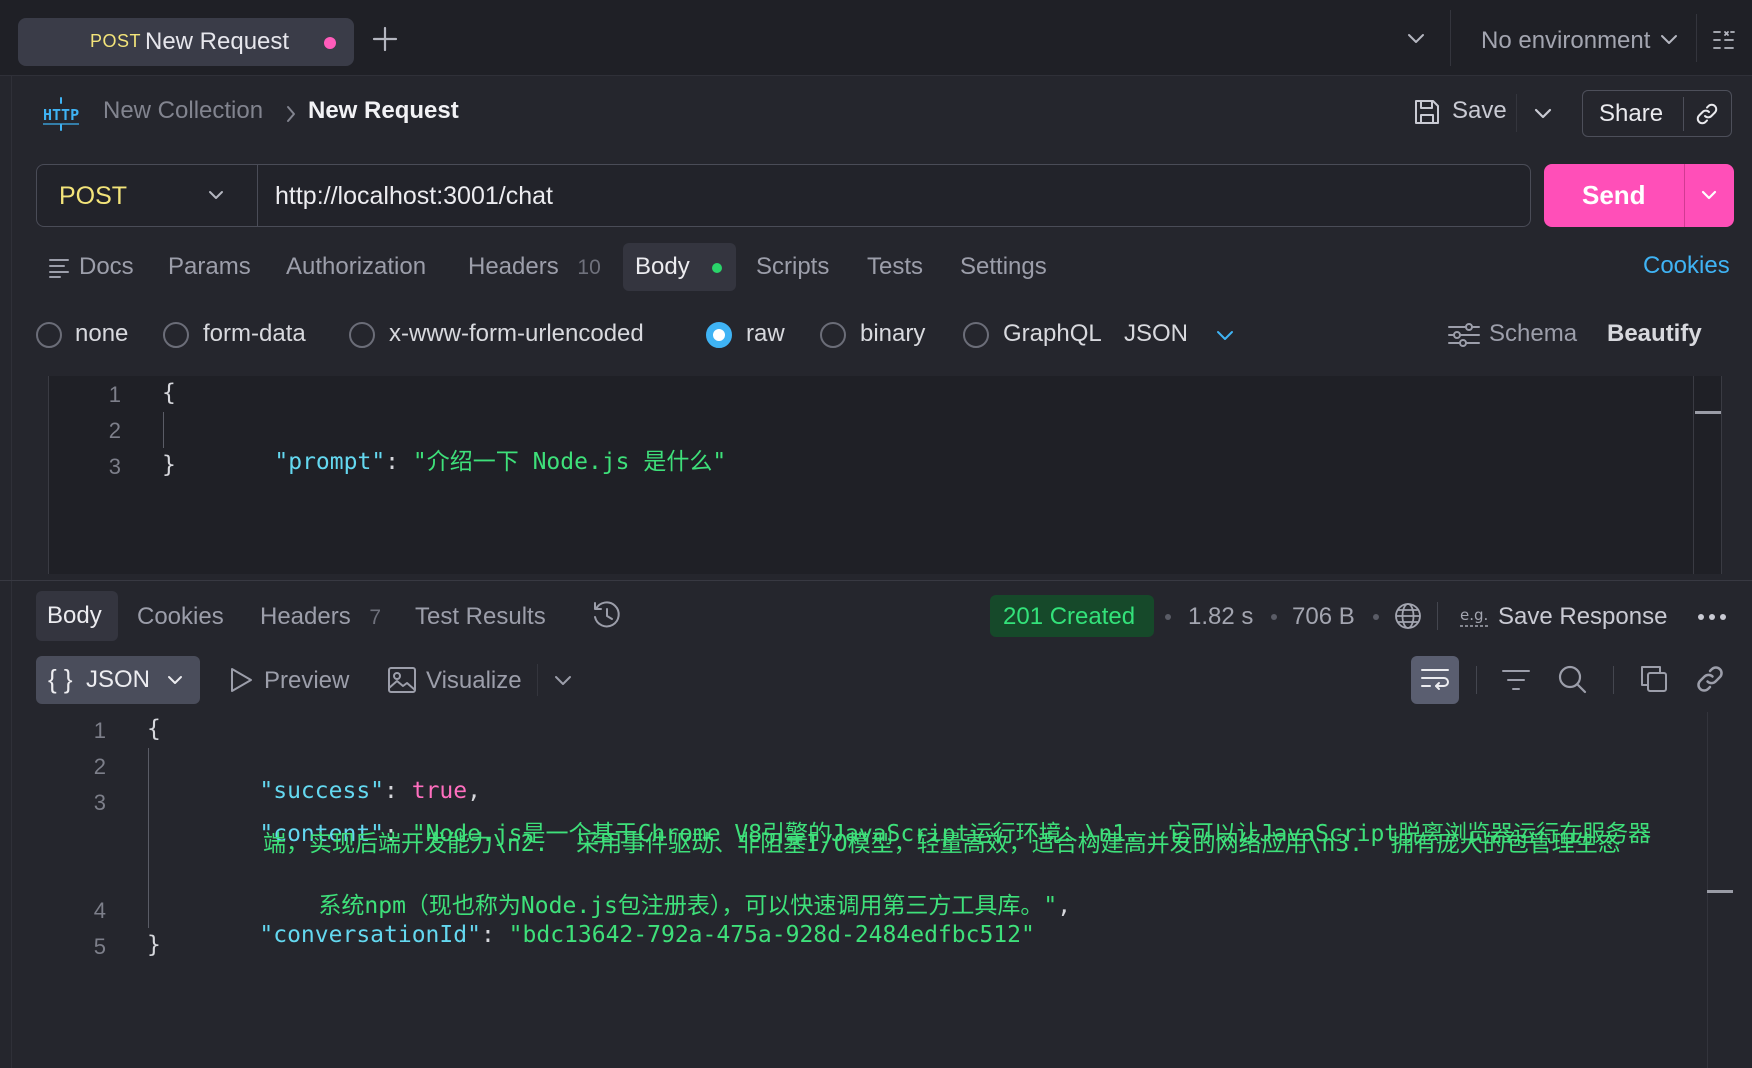 This screenshot has width=1752, height=1068. What do you see at coordinates (1707, 114) in the screenshot?
I see `copy-link-icon` at bounding box center [1707, 114].